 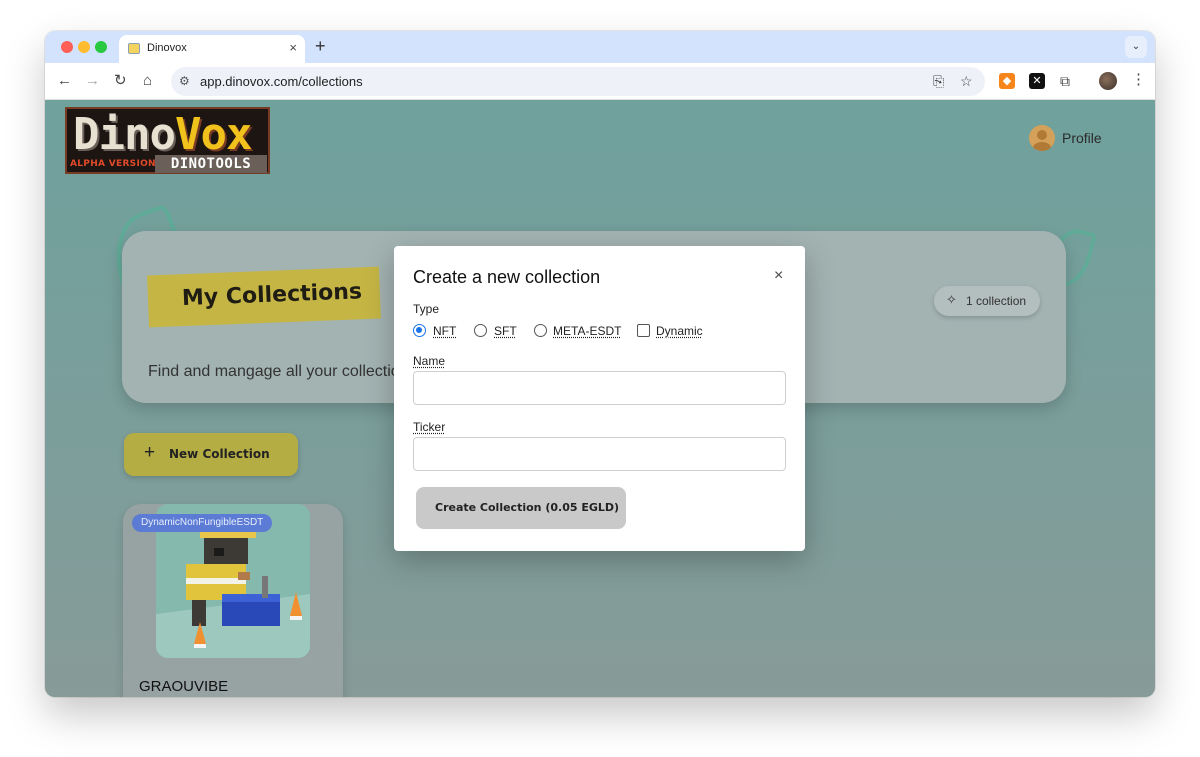 I want to click on address-bar: ⚙ app.dinovox.com/collections ⎘ ☆, so click(x=578, y=81).